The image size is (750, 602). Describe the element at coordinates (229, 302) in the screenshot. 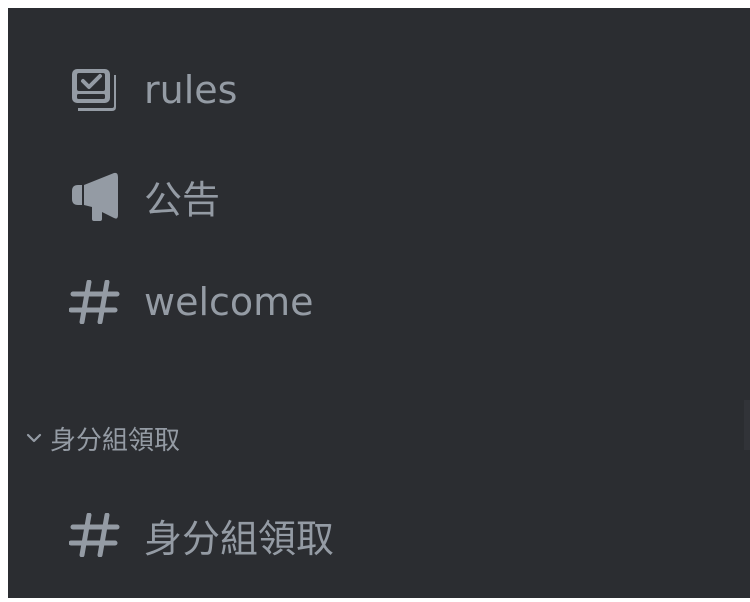

I see `channel-label: welcome` at that location.